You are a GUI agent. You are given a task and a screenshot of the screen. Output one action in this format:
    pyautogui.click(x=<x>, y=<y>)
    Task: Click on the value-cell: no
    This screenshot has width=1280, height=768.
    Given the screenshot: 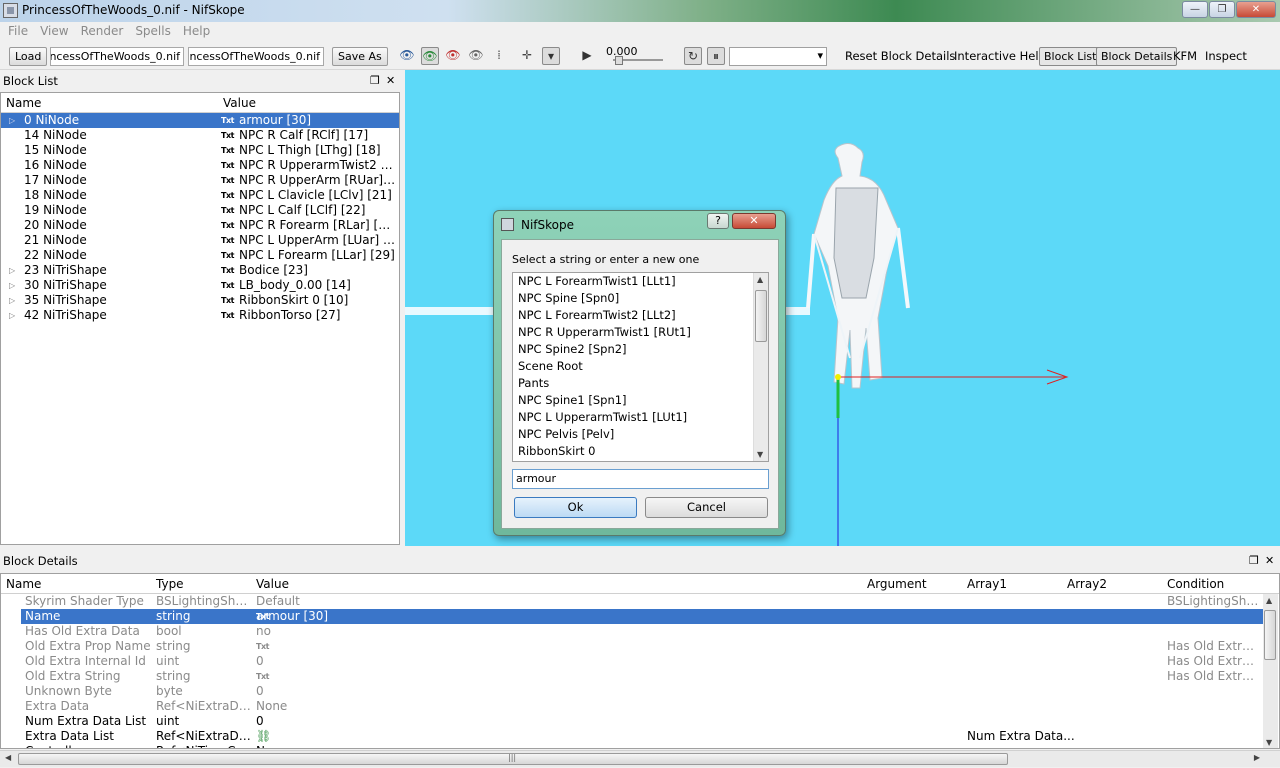 What is the action you would take?
    pyautogui.click(x=263, y=631)
    